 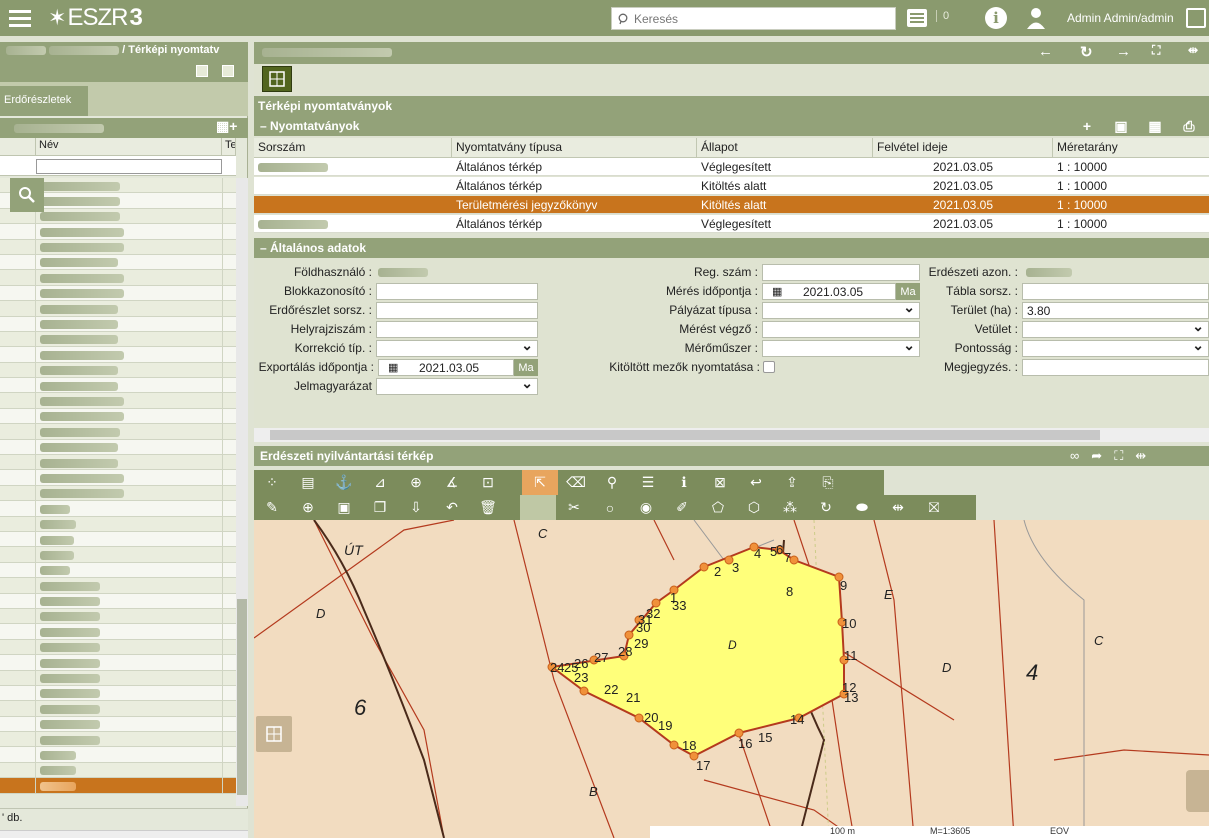 I want to click on regszam-input, so click(x=841, y=272).